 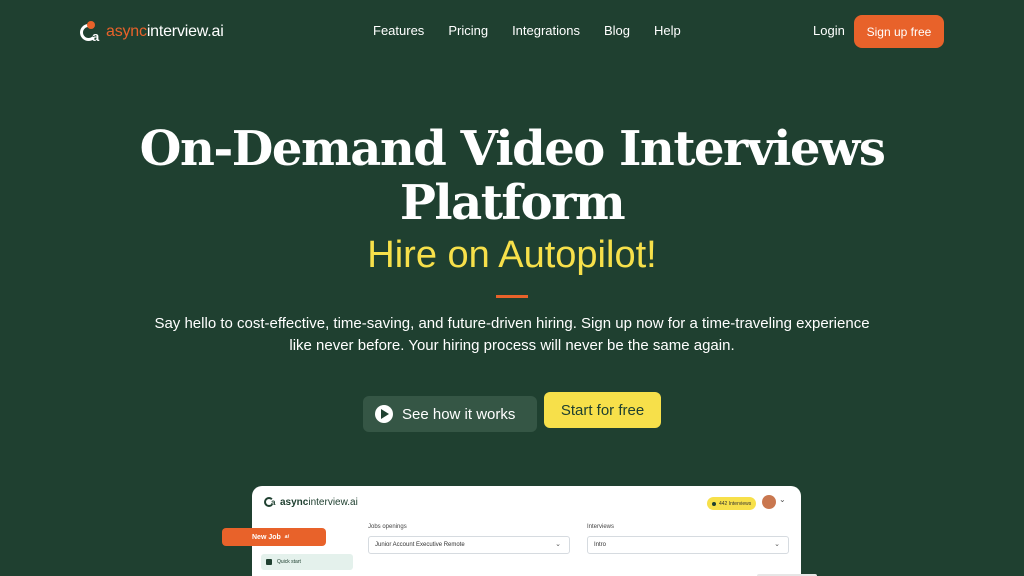 What do you see at coordinates (829, 30) in the screenshot?
I see `login-link: Login` at bounding box center [829, 30].